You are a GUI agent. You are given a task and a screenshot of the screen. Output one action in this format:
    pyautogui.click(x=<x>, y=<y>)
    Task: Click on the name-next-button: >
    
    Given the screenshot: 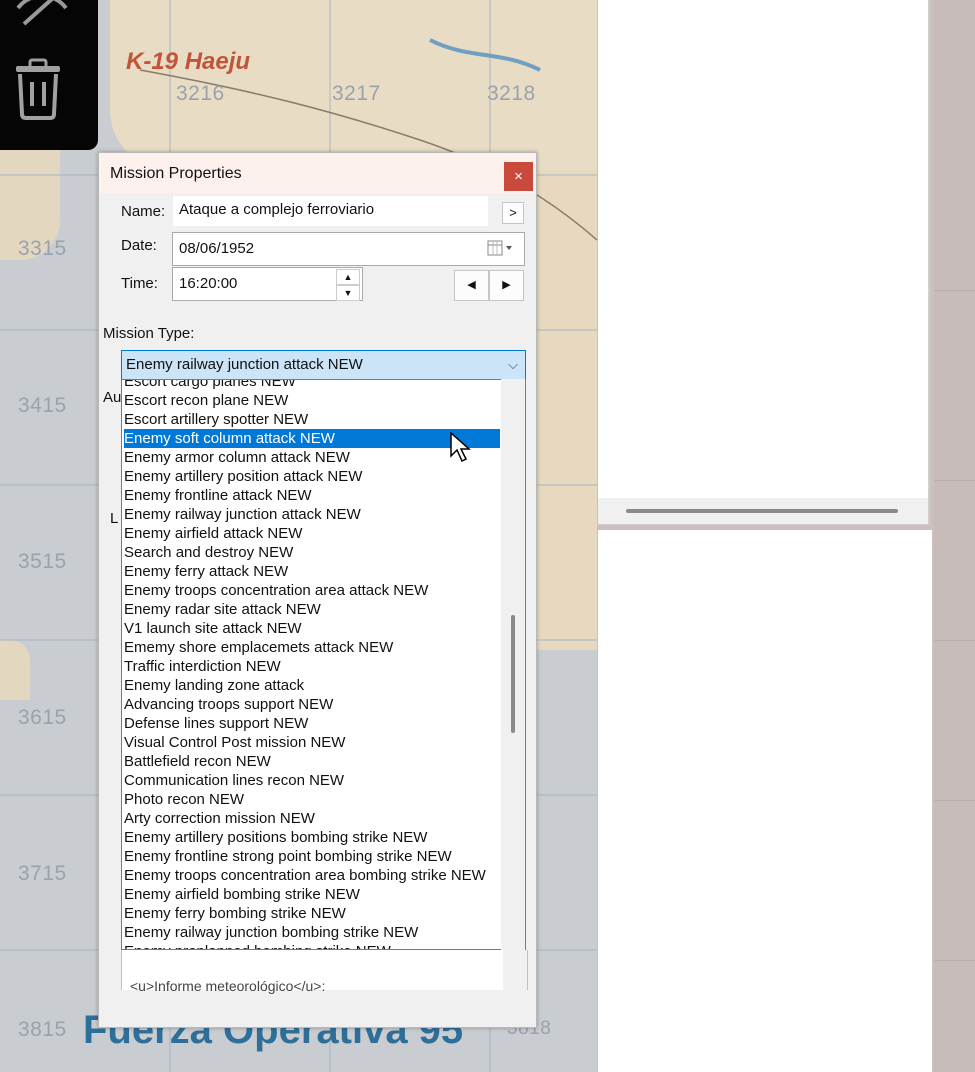 What is the action you would take?
    pyautogui.click(x=513, y=213)
    